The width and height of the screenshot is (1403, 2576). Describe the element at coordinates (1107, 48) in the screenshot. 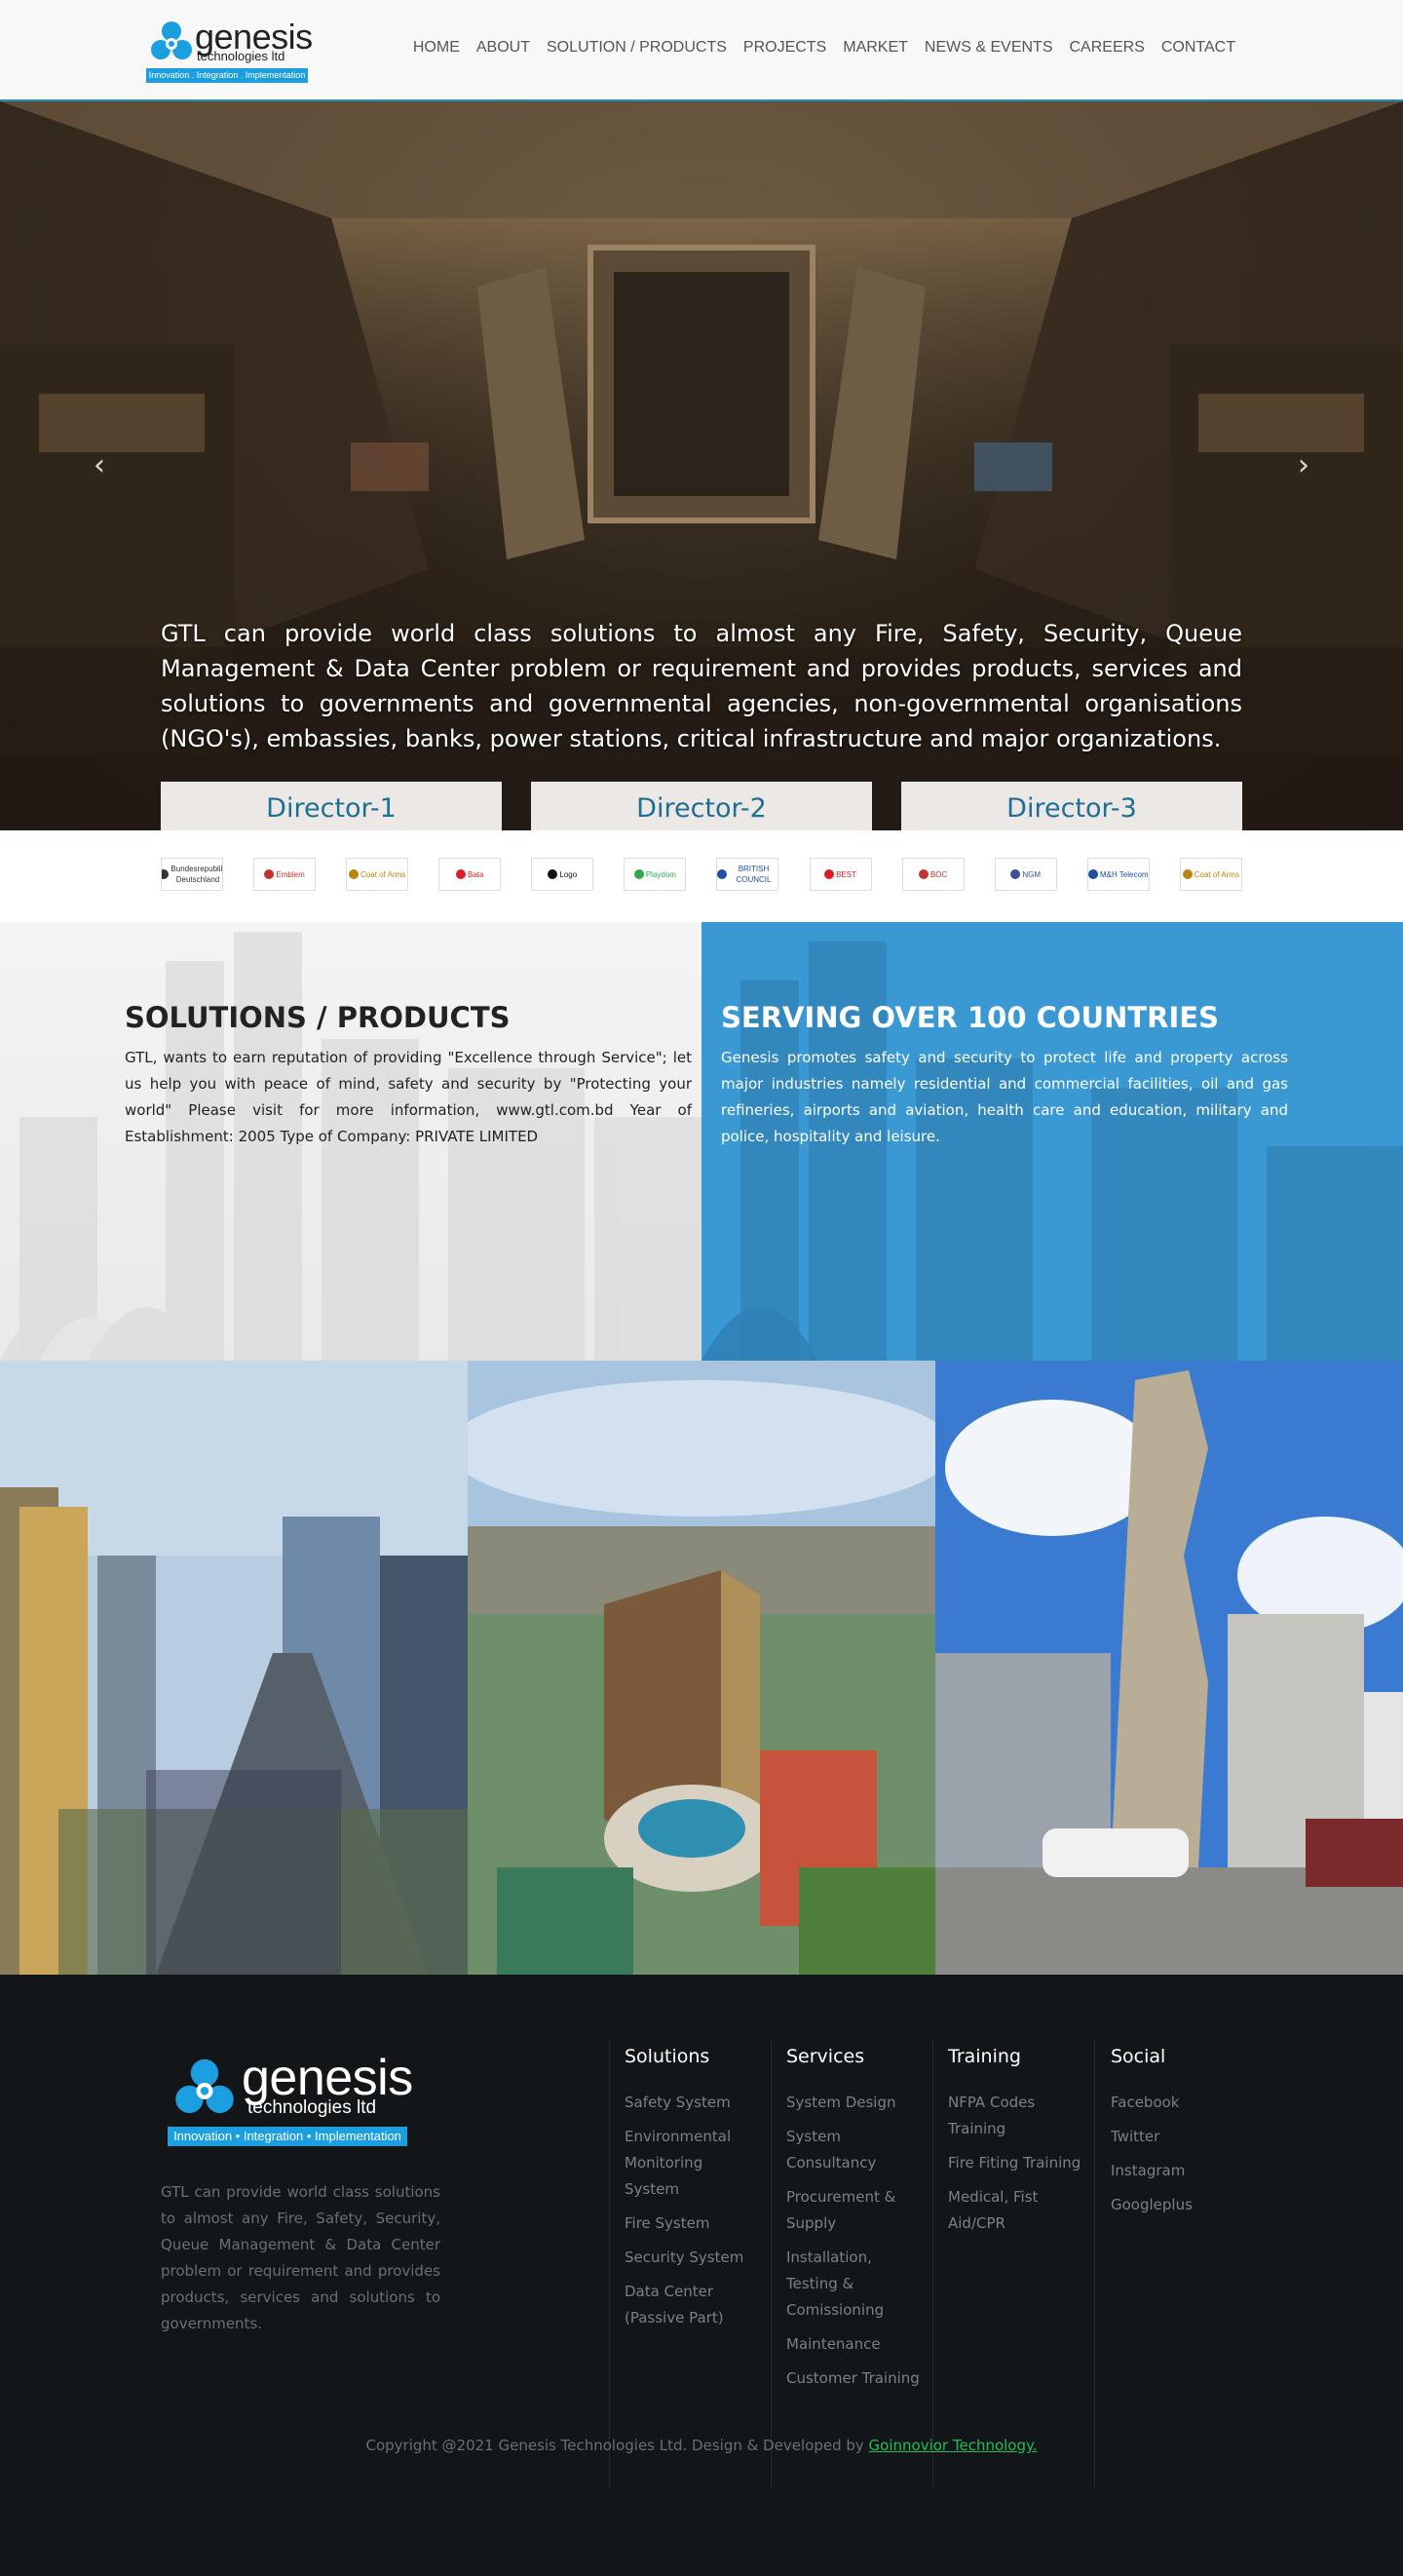

I see `nav-careers: CAREERS` at that location.